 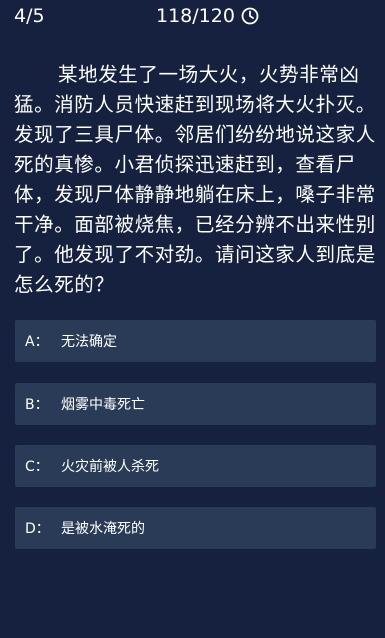 I want to click on option-a-button: A： 无法确定, so click(x=195, y=341).